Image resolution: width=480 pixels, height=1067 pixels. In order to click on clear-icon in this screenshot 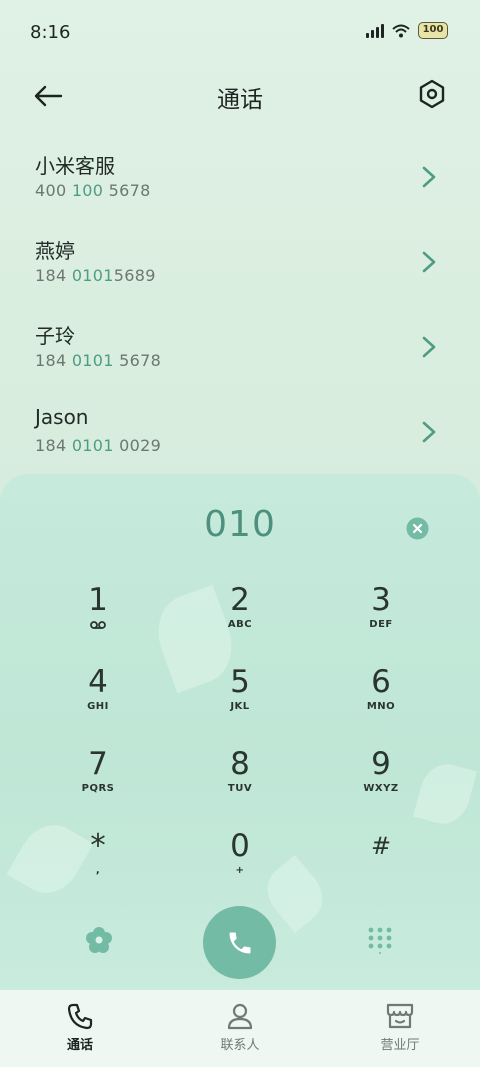, I will do `click(417, 528)`.